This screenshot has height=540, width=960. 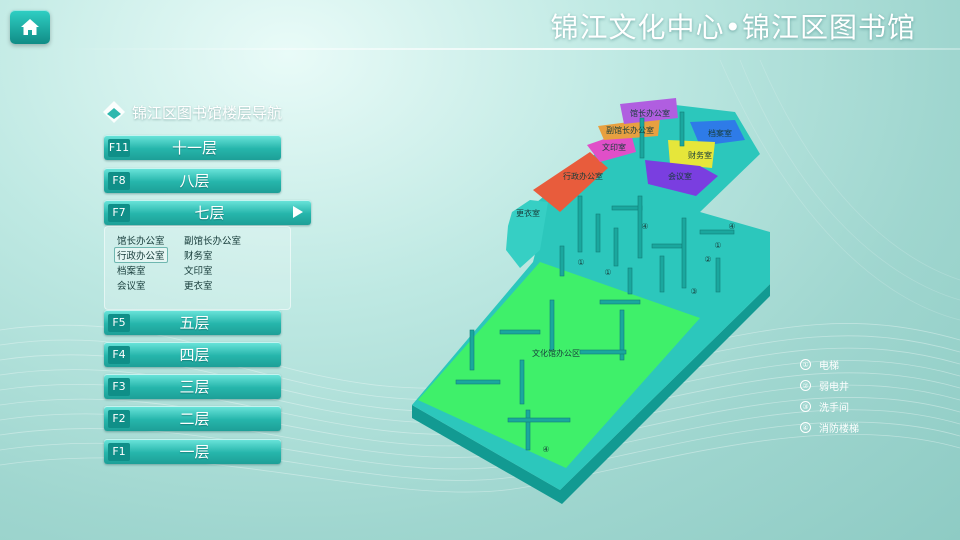 I want to click on map-label-finance: 财务室, so click(x=700, y=155).